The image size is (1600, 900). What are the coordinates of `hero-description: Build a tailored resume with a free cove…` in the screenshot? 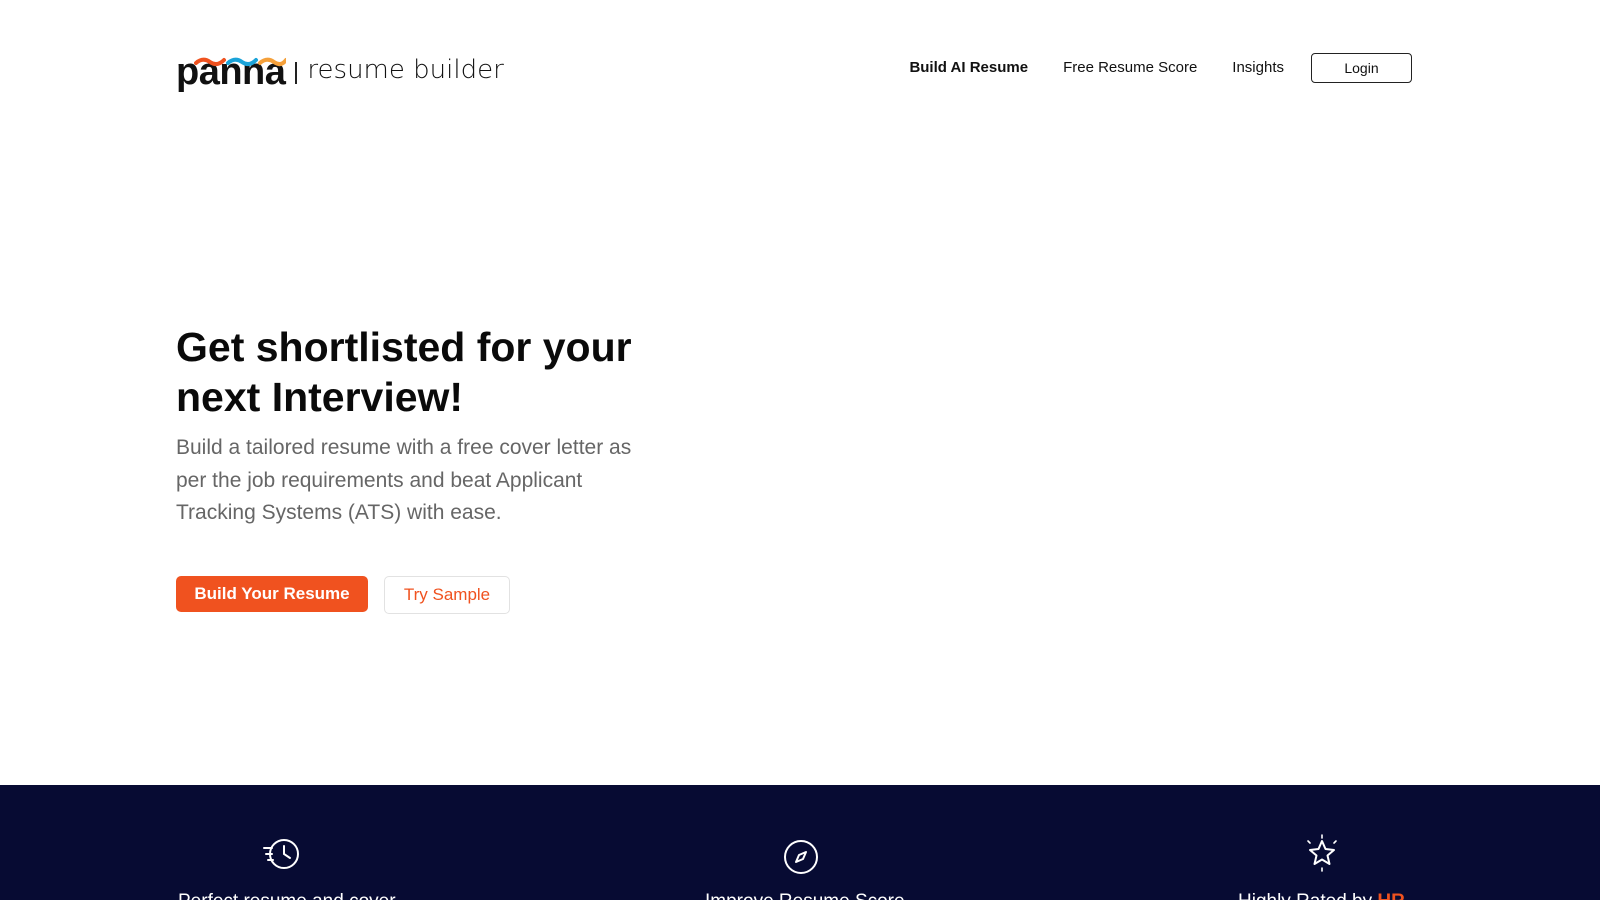 It's located at (404, 480).